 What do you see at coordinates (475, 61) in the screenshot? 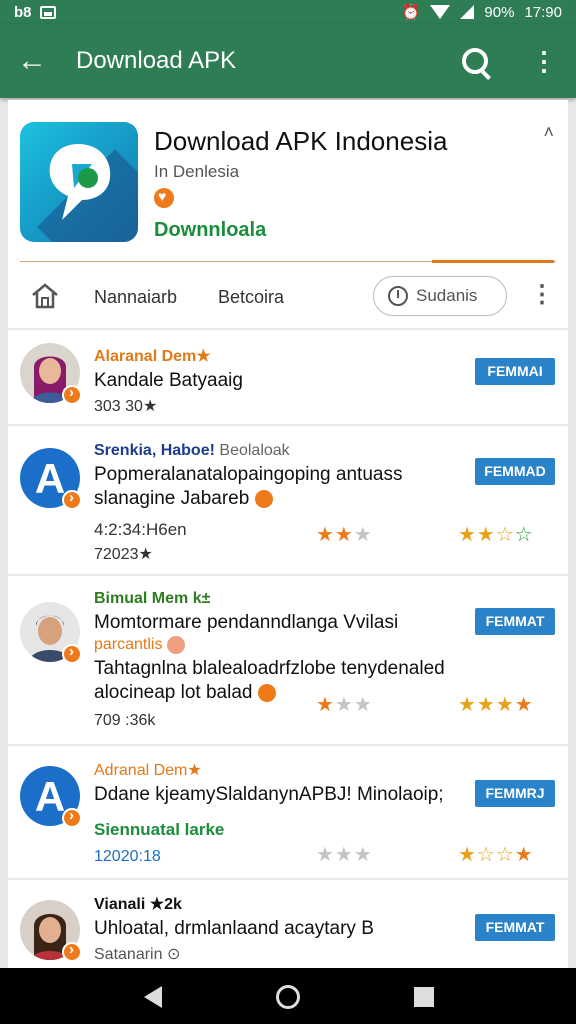
I see `search-icon` at bounding box center [475, 61].